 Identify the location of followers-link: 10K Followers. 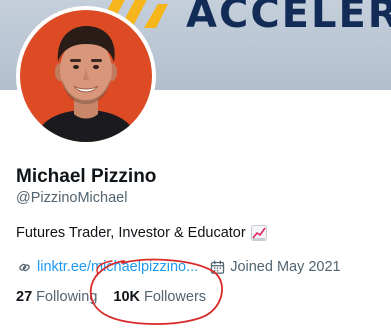
(159, 297).